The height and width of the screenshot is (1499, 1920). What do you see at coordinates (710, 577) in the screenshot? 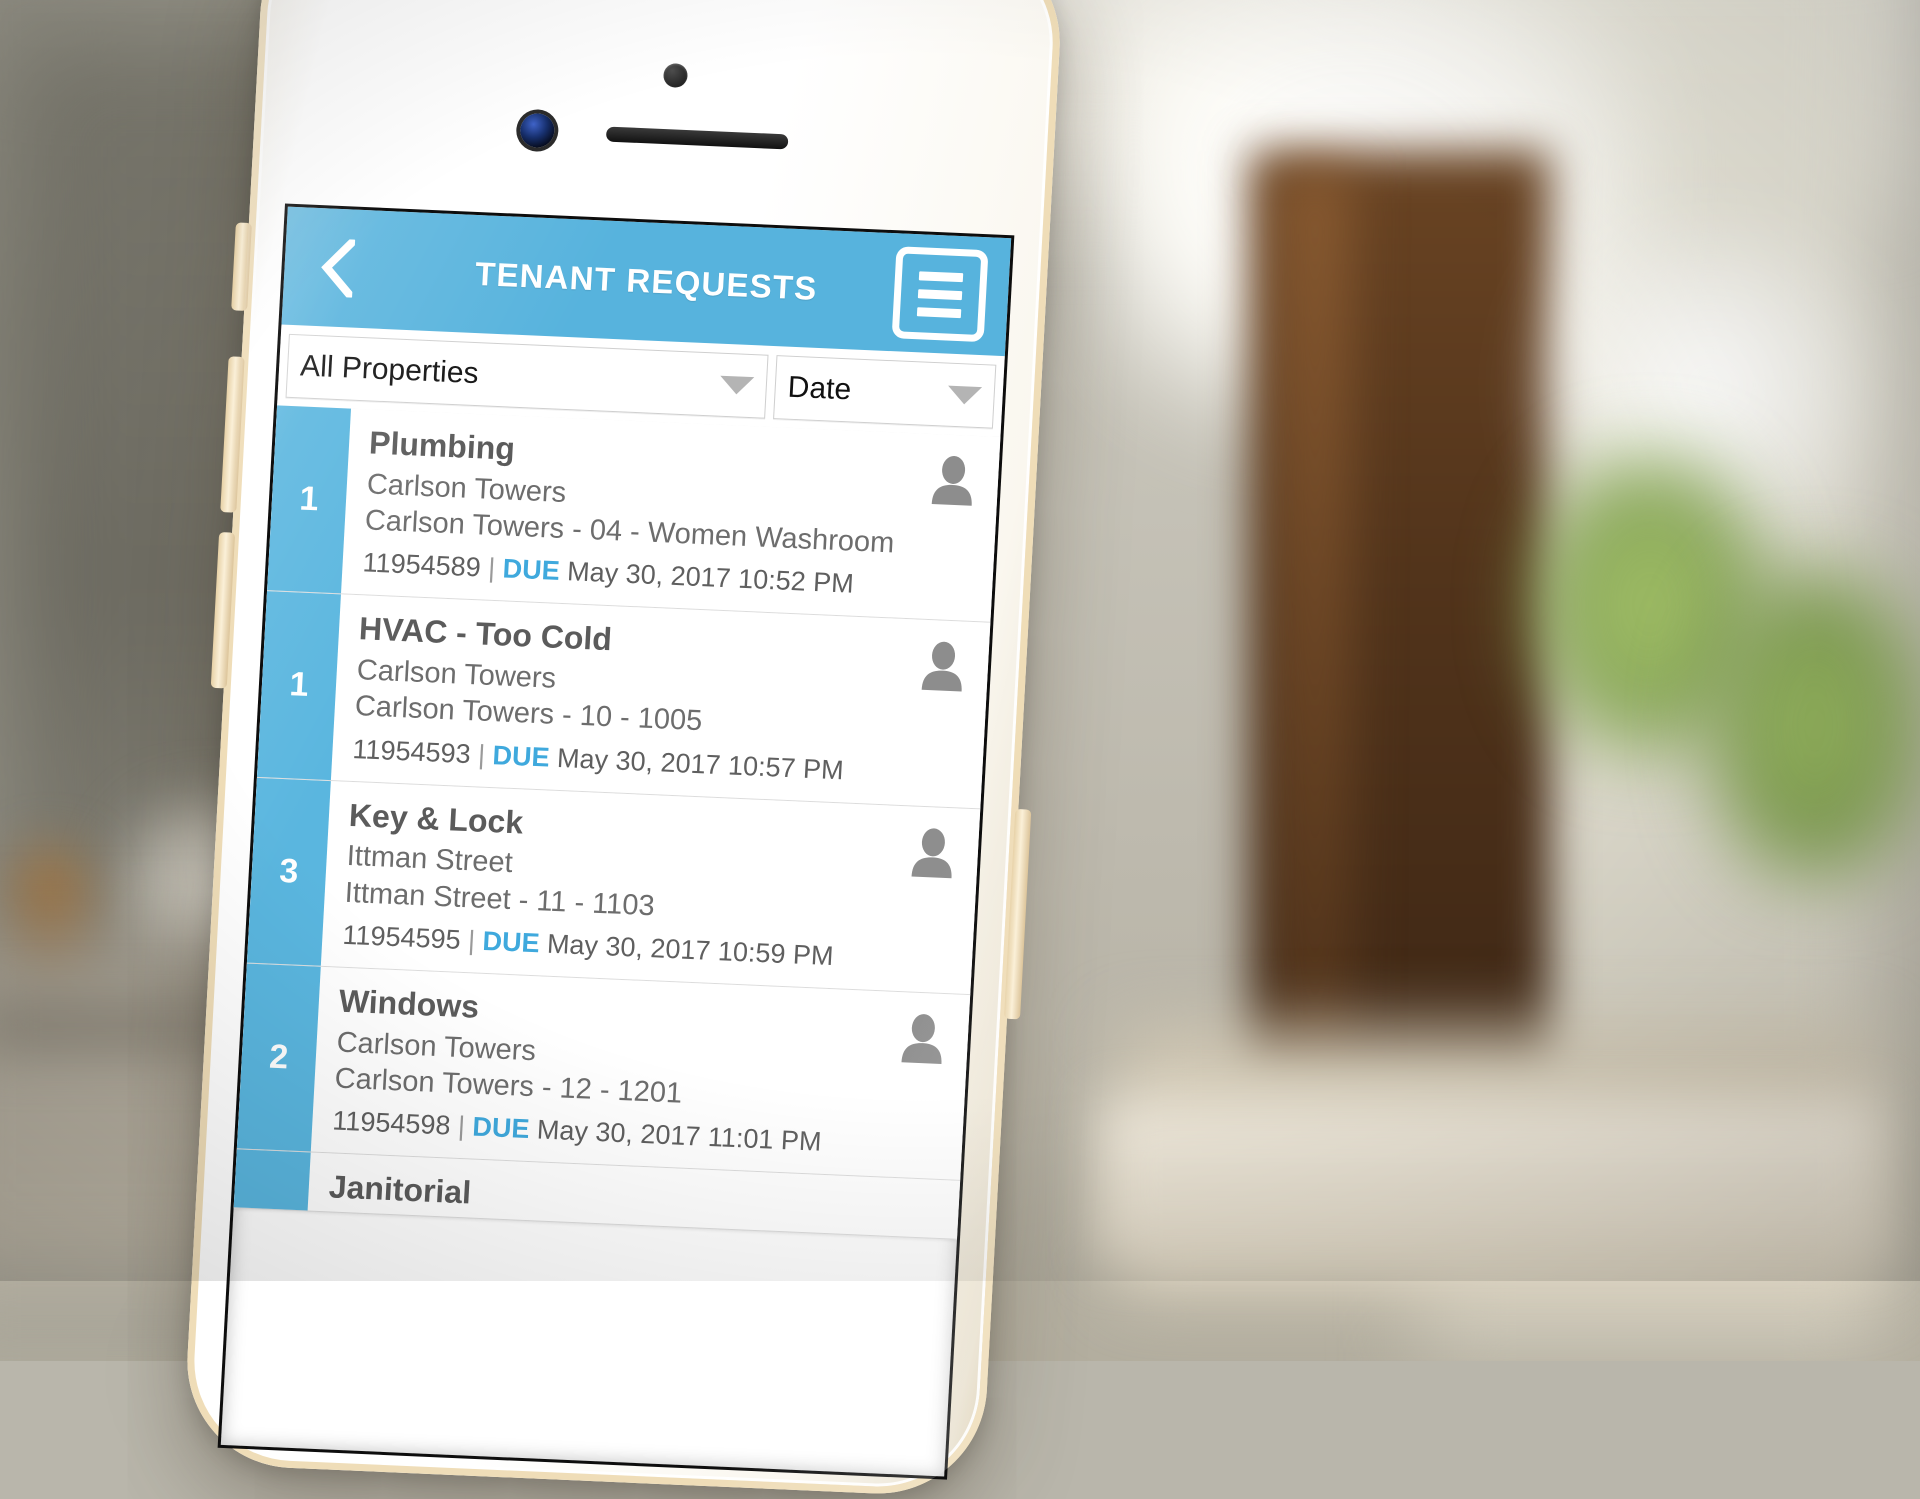
I see `due-date: May 30, 2017 10:52 PM` at bounding box center [710, 577].